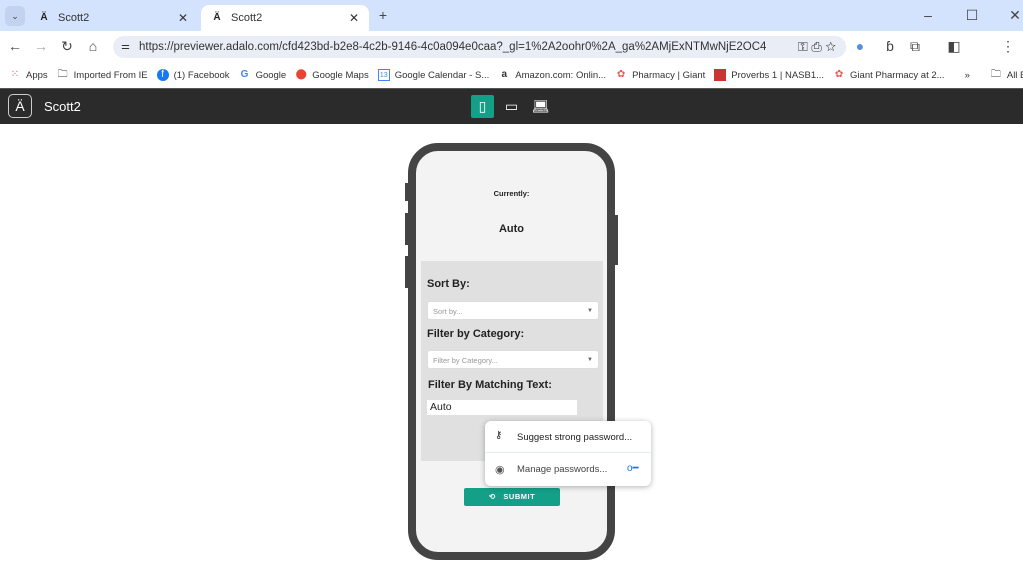 This screenshot has height=574, width=1023. I want to click on extensions-puzzle-icon: ⧉, so click(915, 46).